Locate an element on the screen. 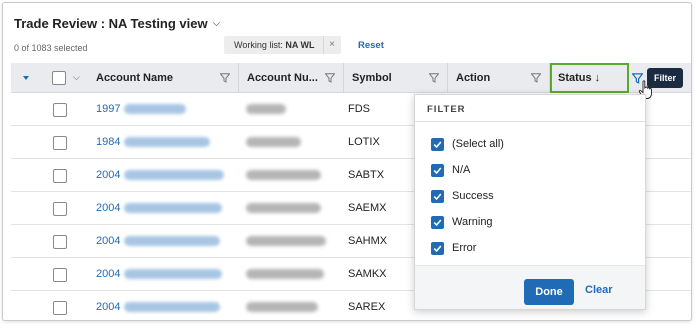 The image size is (696, 325). working-list-chip: Working list: NA WL × is located at coordinates (282, 45).